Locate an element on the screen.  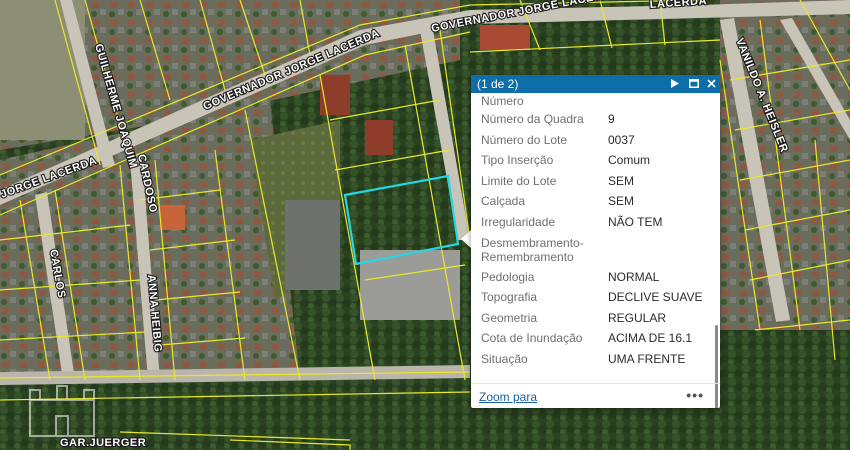
attribute-value: REGULAR is located at coordinates (637, 318).